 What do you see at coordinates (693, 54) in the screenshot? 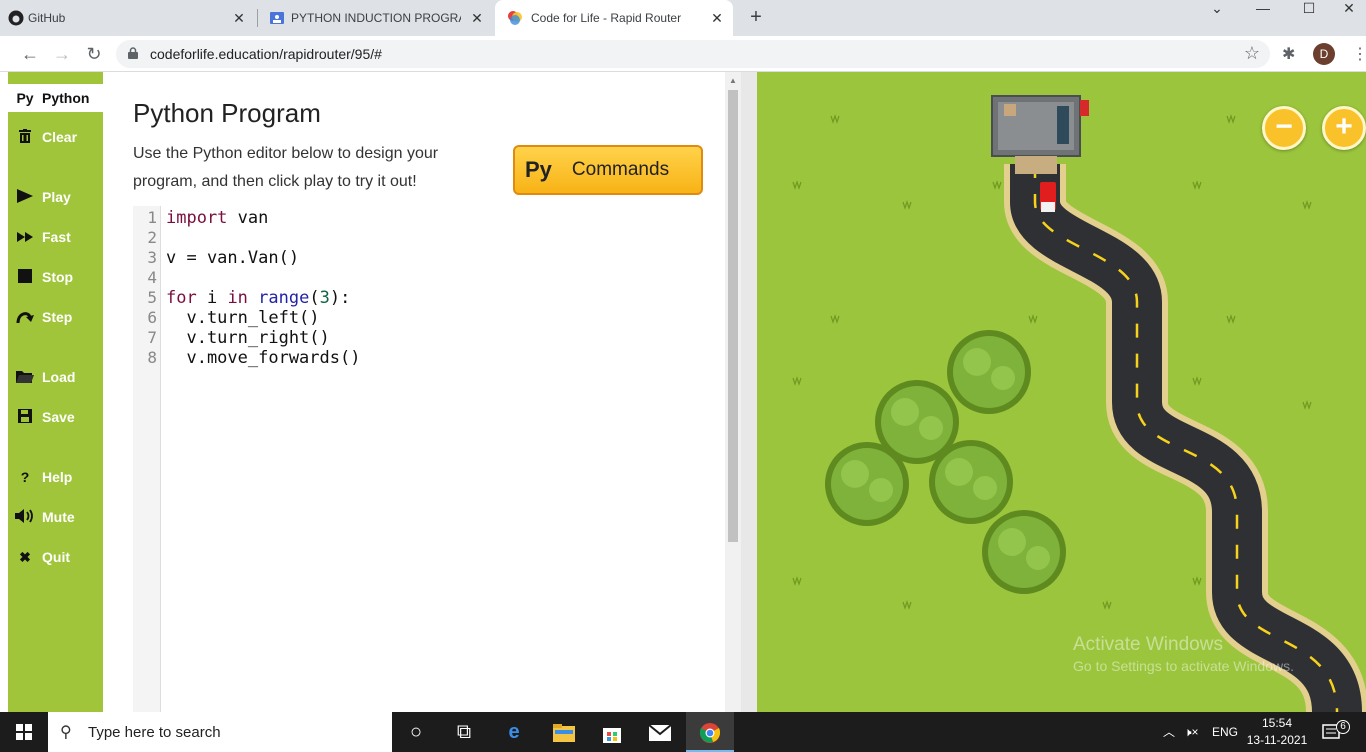
I see `address-bar: codeforlife.education/rapidrouter/95/# ☆` at bounding box center [693, 54].